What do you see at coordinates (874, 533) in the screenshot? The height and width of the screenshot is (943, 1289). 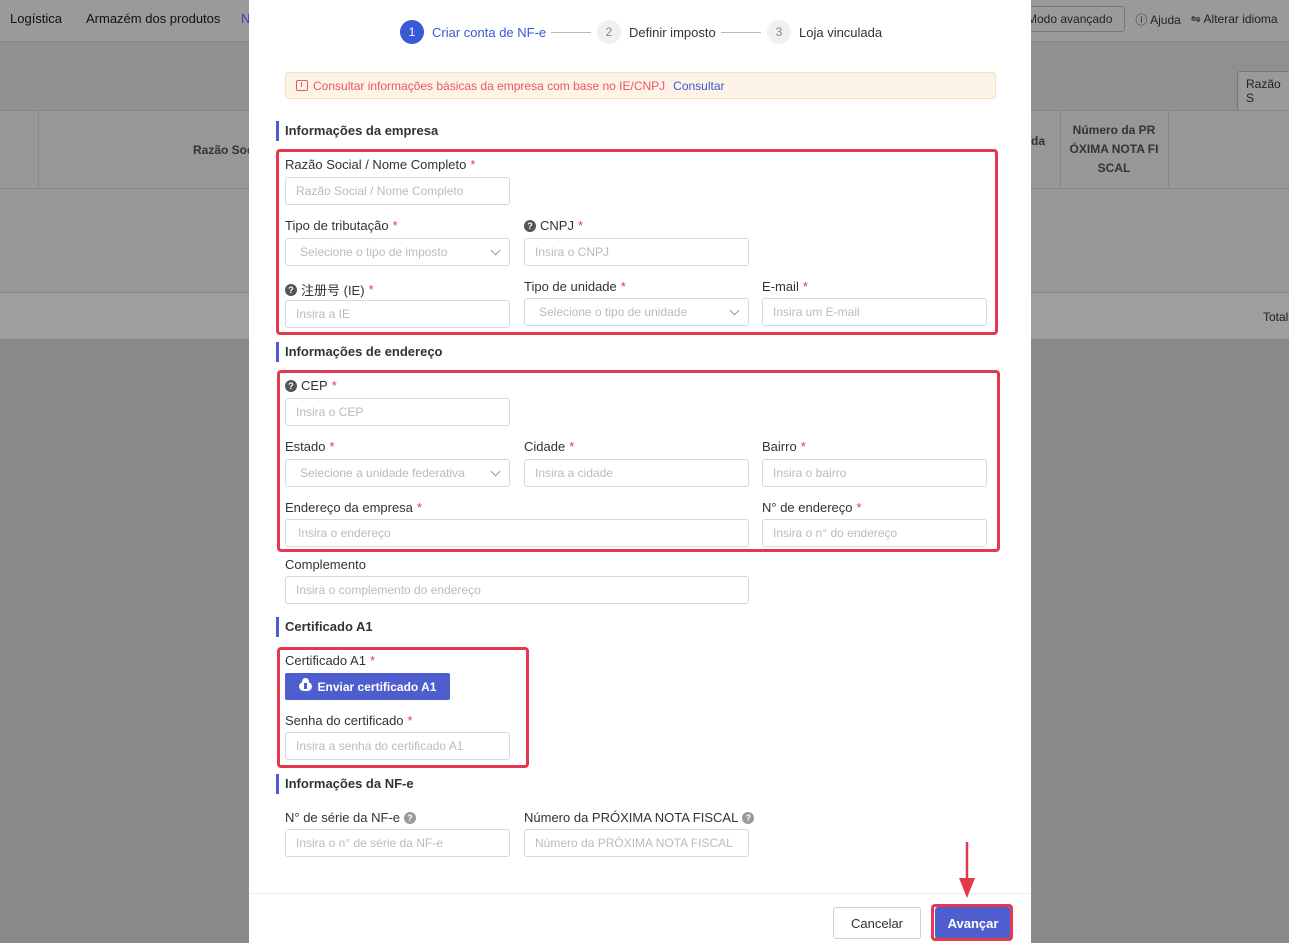 I see `numero-input` at bounding box center [874, 533].